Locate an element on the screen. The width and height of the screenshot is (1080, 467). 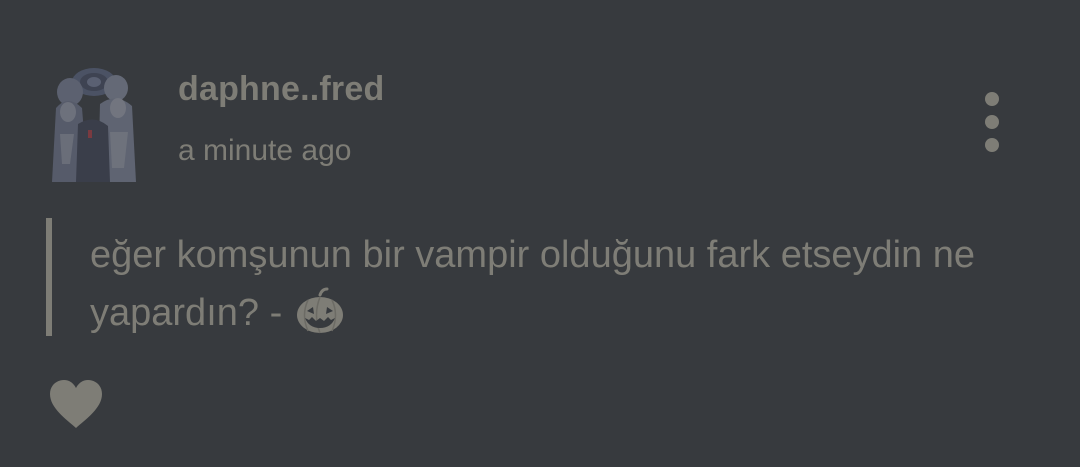
jack-o-lantern-icon is located at coordinates (320, 311).